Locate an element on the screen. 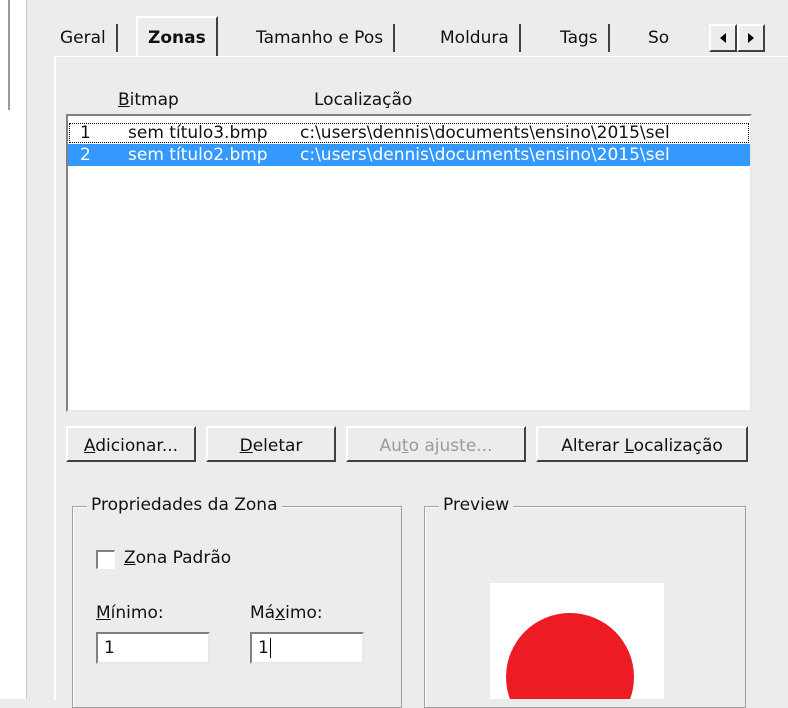  red-circle-shape is located at coordinates (570, 656).